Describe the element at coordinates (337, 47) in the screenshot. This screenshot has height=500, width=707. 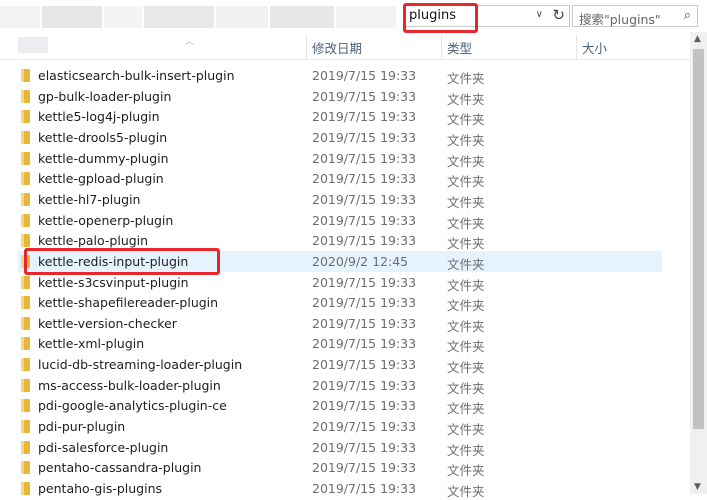
I see `column-date-header: 修改日期` at that location.